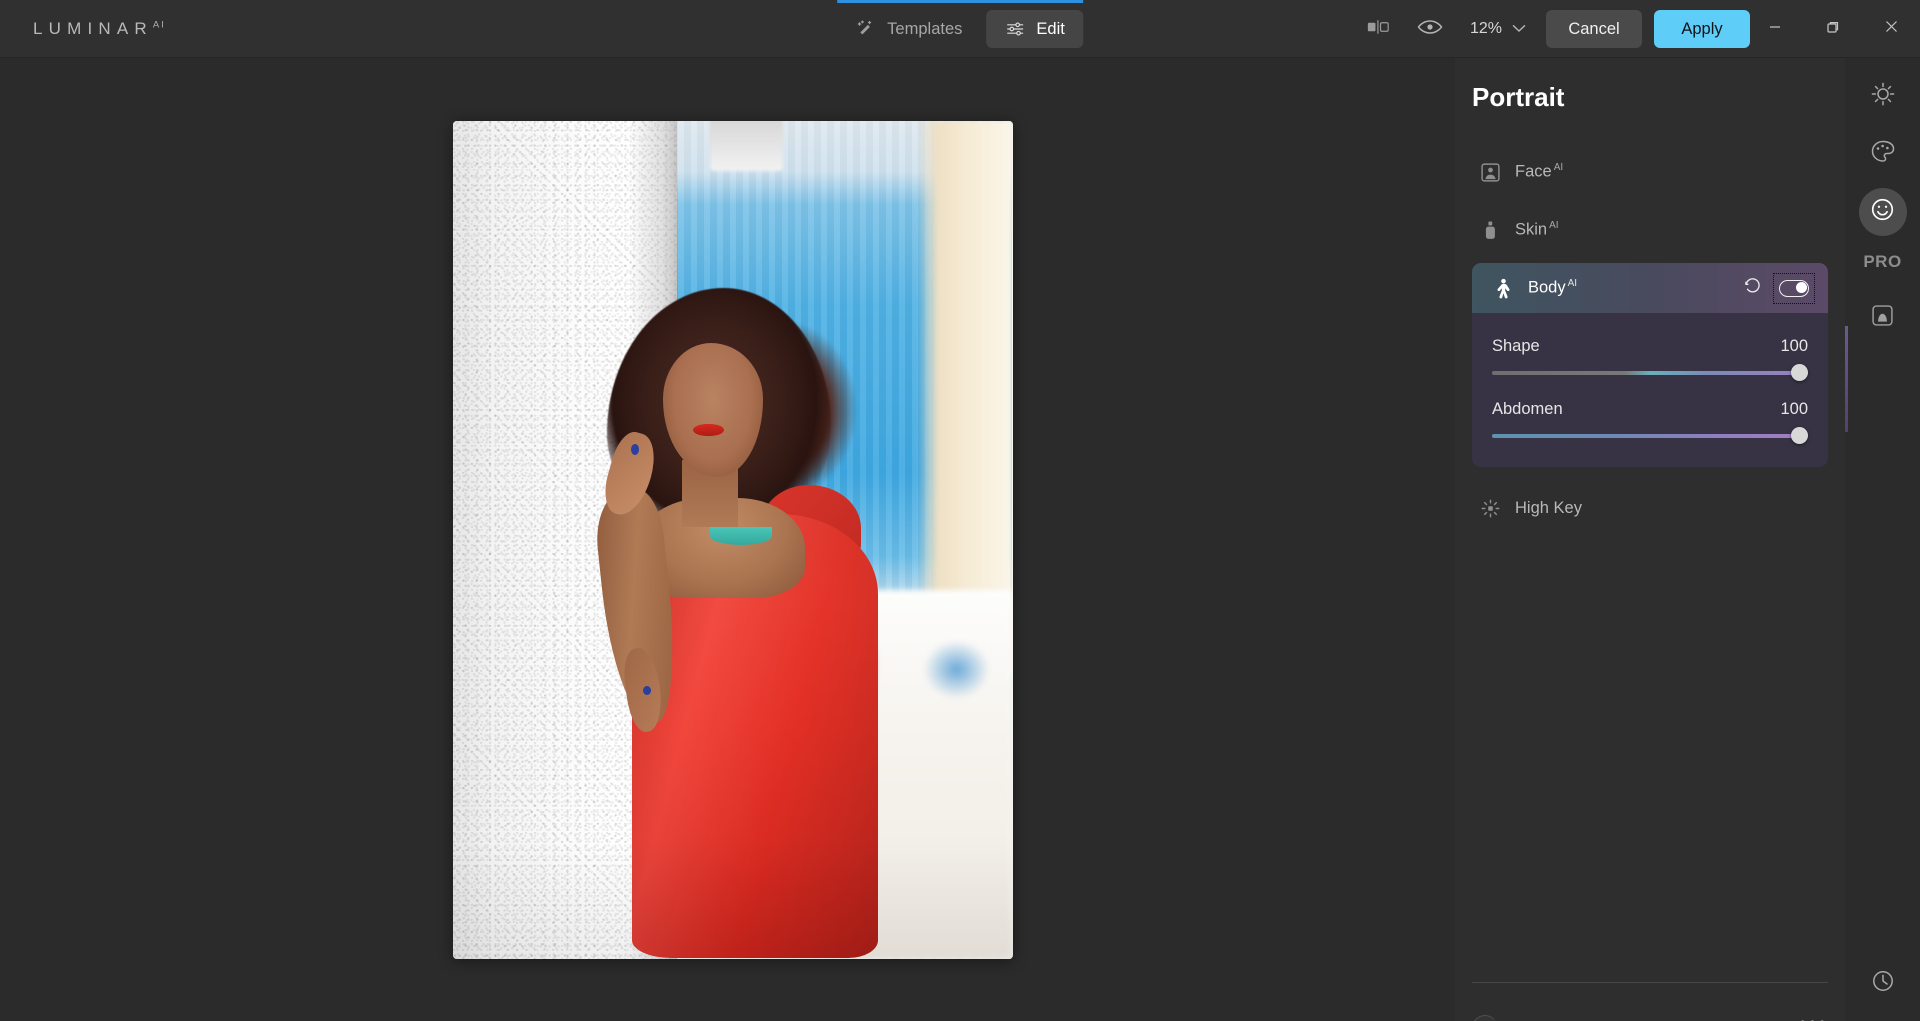 The image size is (1920, 1021). I want to click on magic-wand-icon, so click(866, 29).